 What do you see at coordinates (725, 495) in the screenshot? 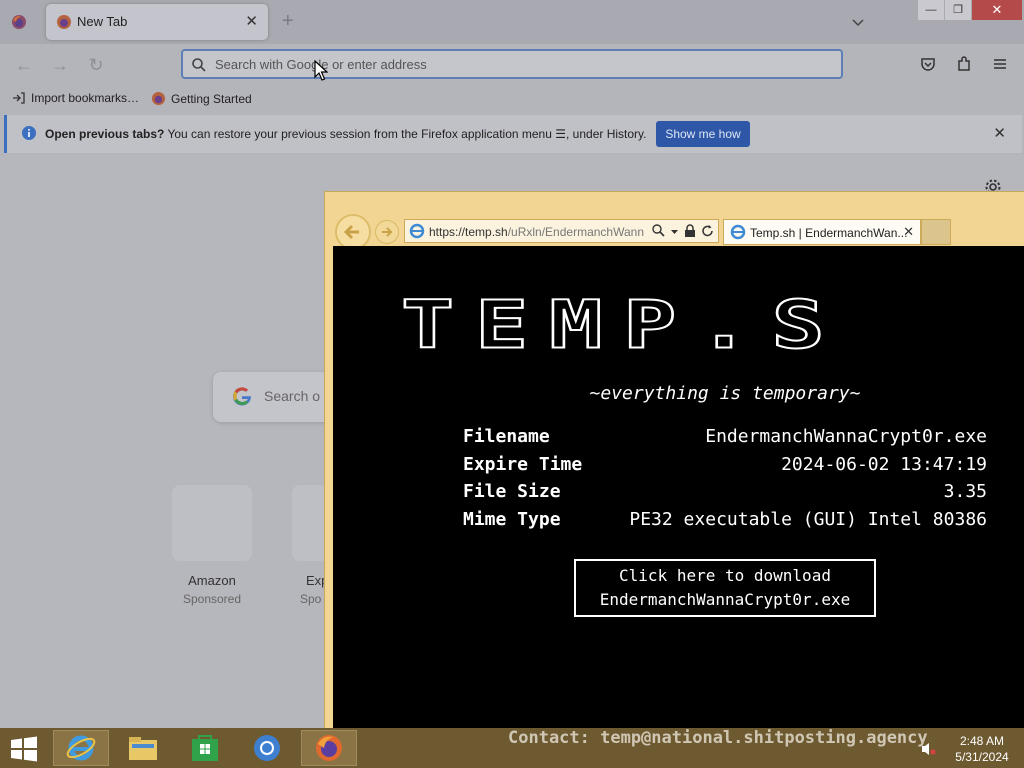
I see `file-info-row: File Size 3.35` at bounding box center [725, 495].